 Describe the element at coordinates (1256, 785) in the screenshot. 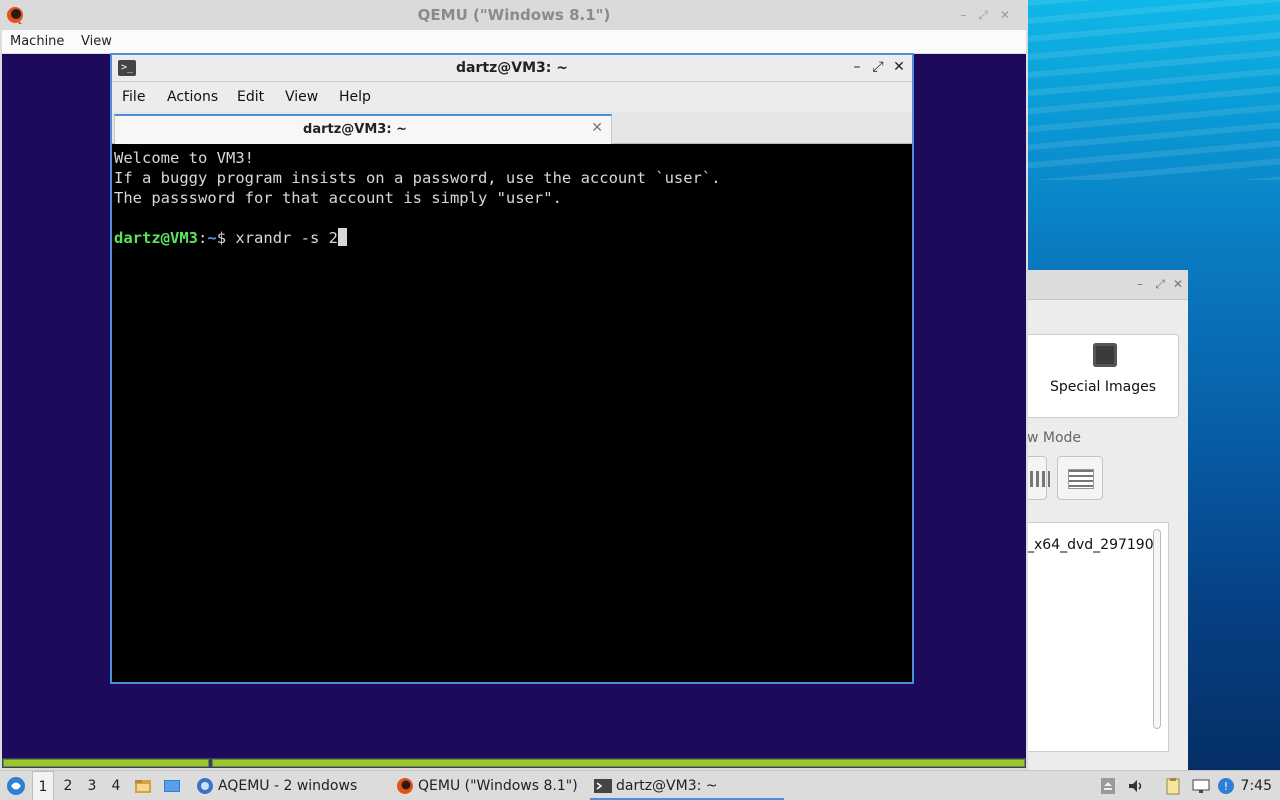

I see `clock: 7:45` at that location.